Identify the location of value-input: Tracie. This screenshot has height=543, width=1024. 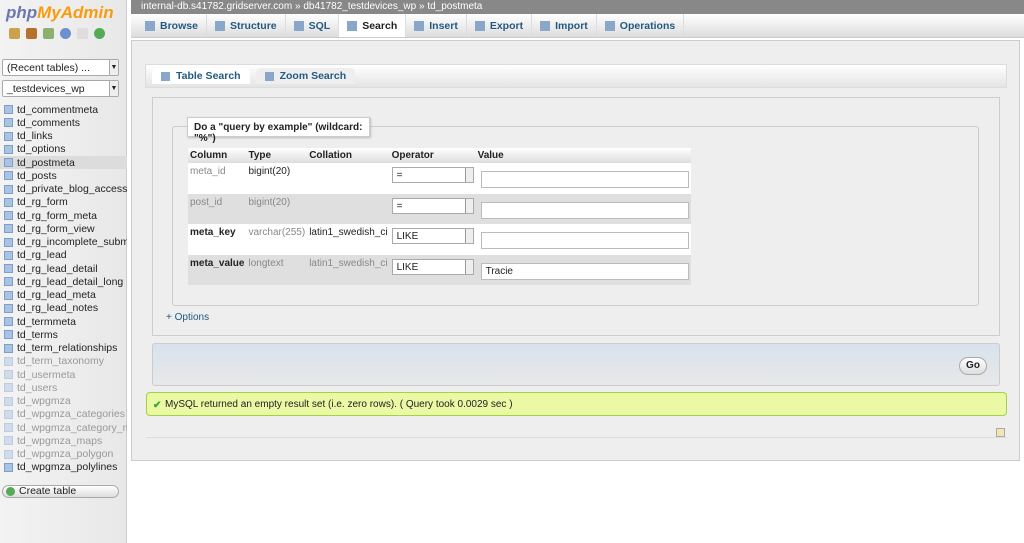
(584, 271).